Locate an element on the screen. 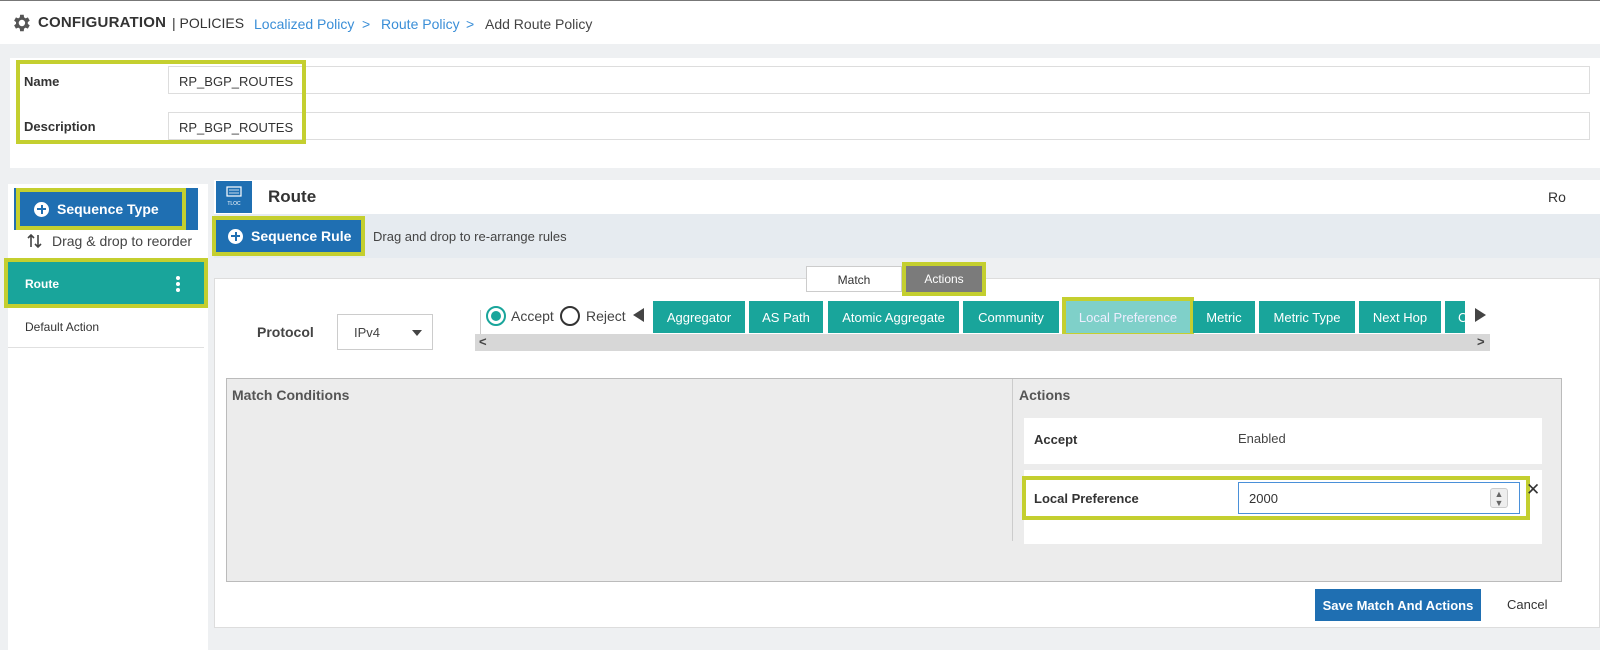 This screenshot has height=650, width=1600. protocol-select: IPv4 is located at coordinates (385, 332).